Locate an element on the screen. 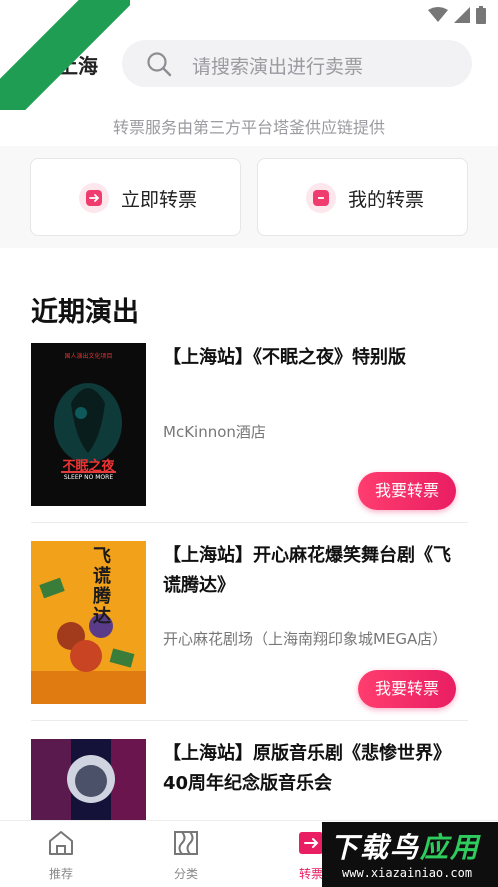 The width and height of the screenshot is (498, 887). transfer-now-button: 立即转票 is located at coordinates (135, 197).